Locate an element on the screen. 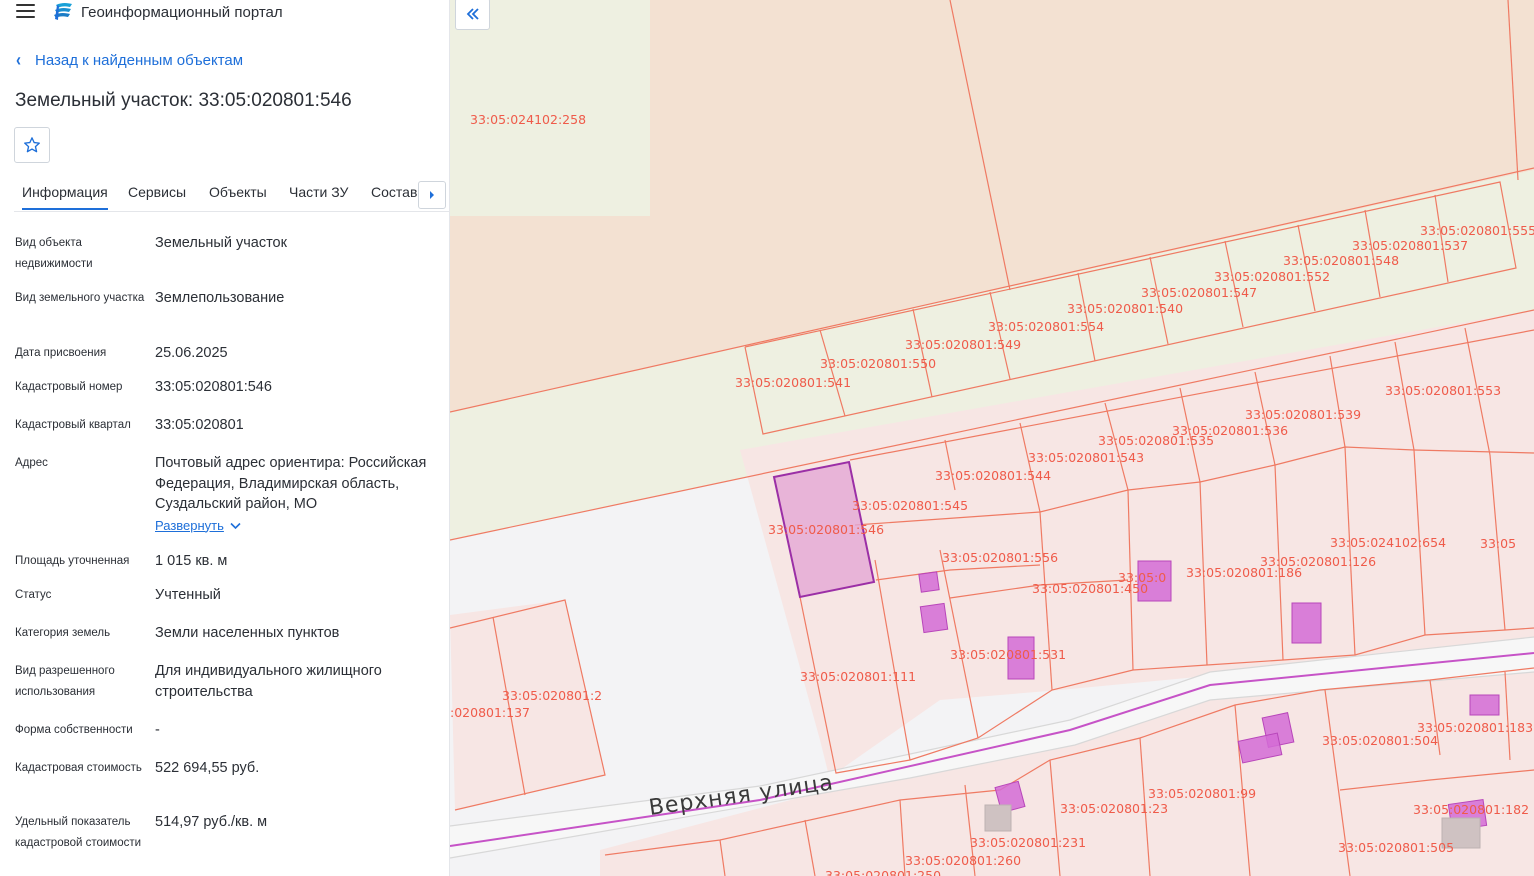 The image size is (1534, 876). prop-label: Статус is located at coordinates (33, 595).